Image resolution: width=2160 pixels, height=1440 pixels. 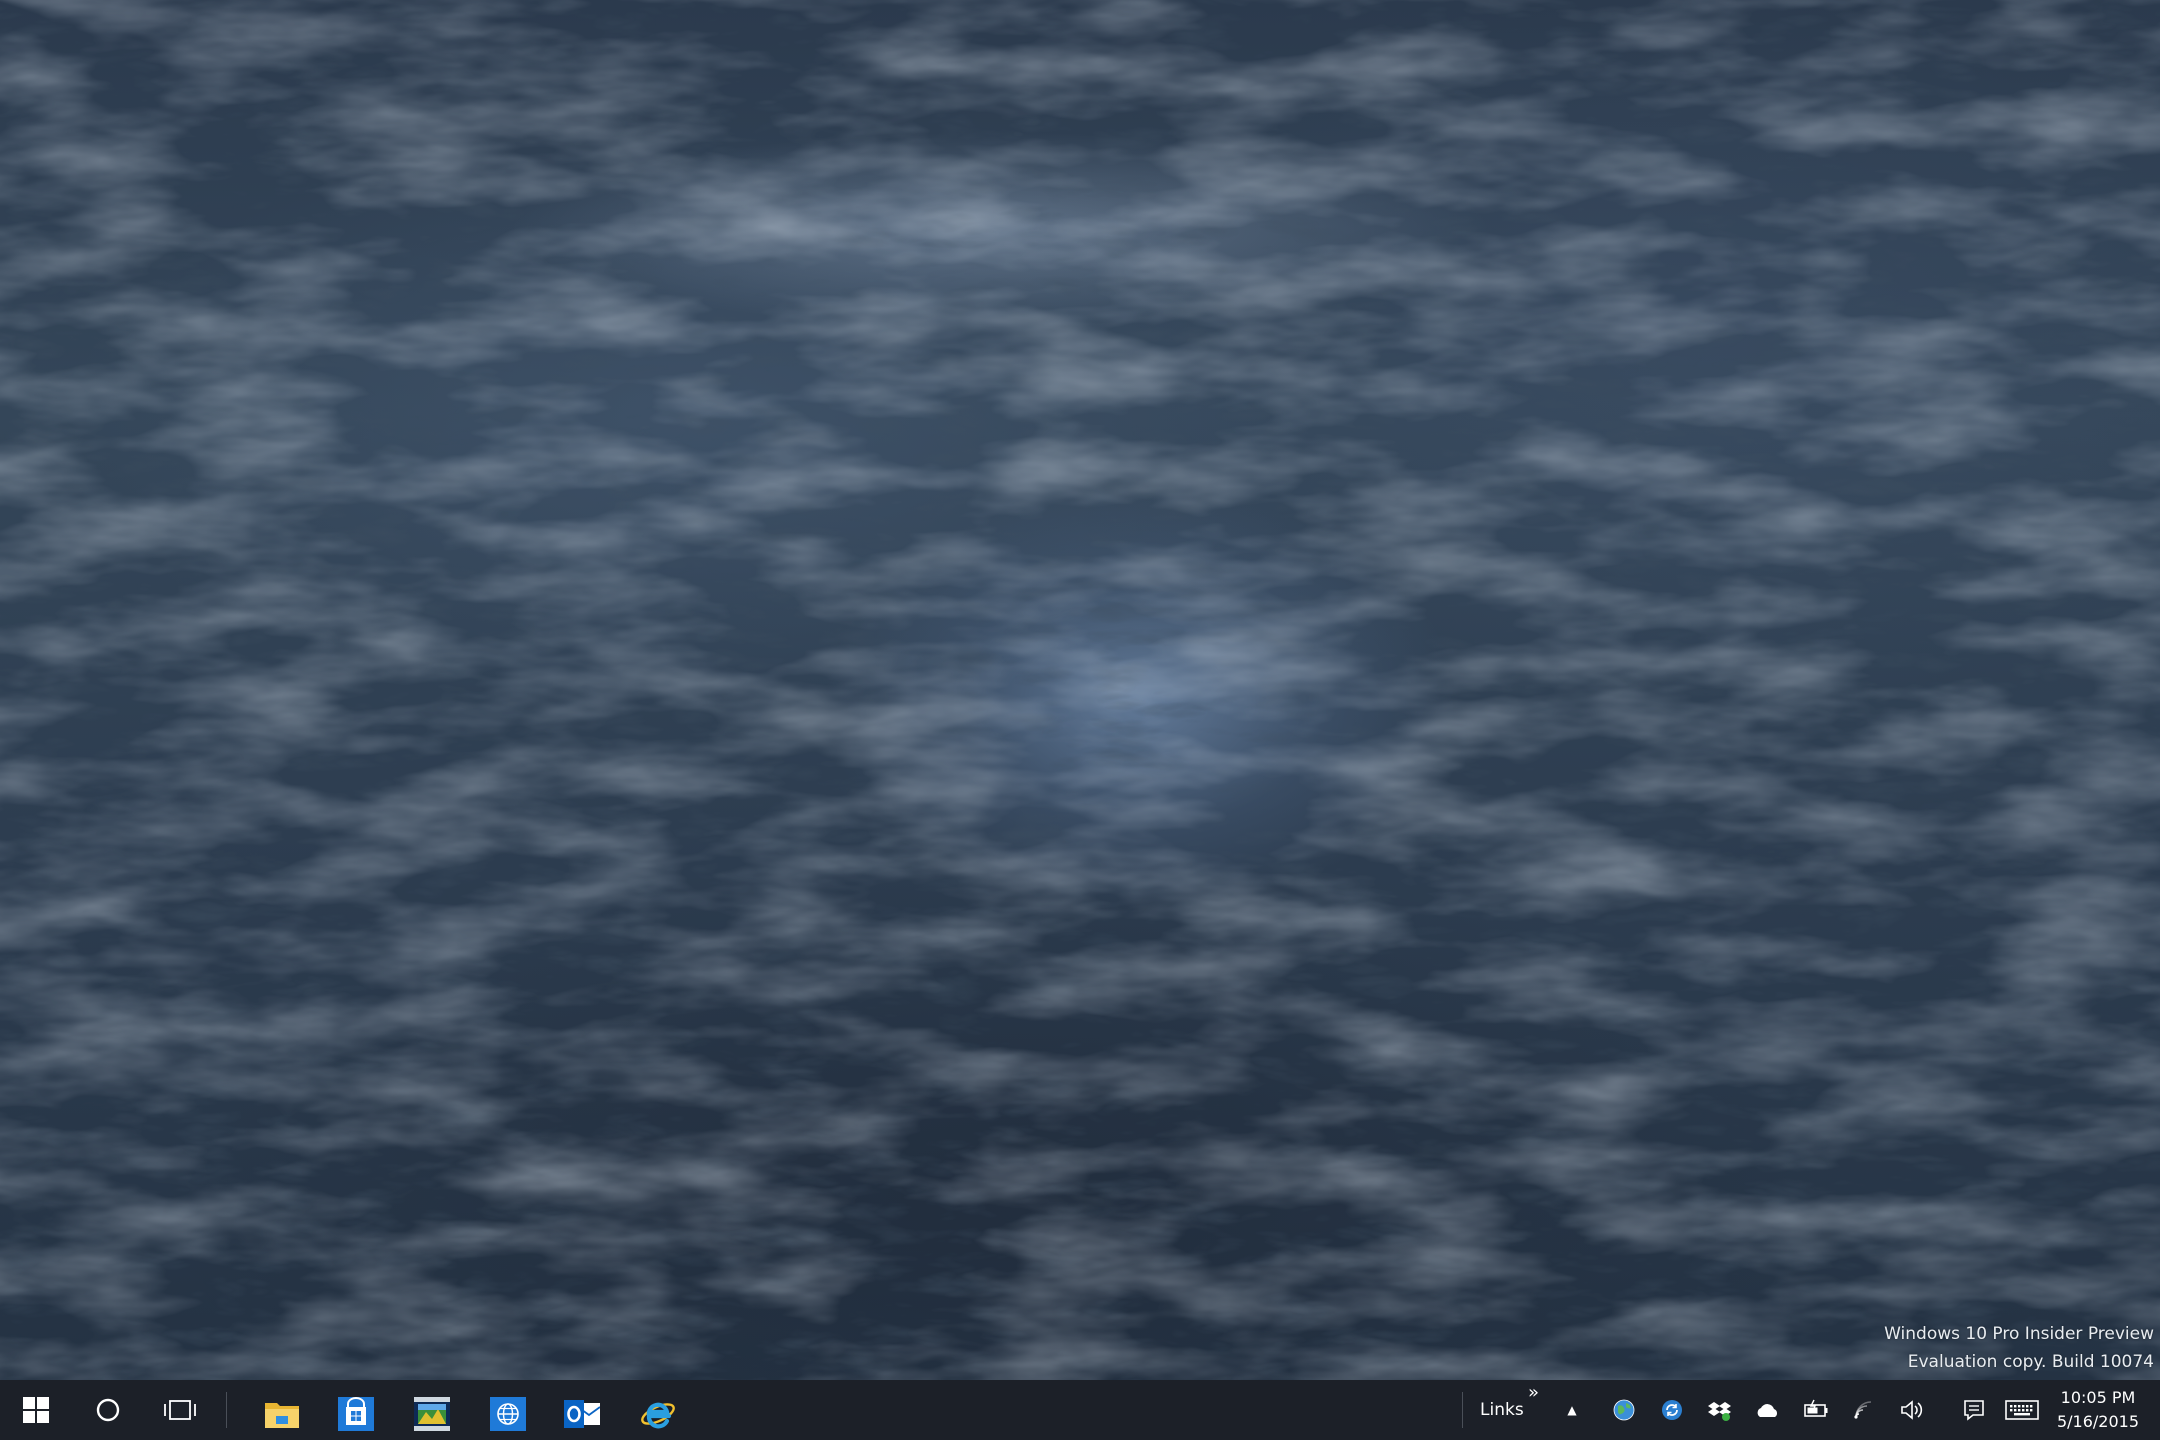 I want to click on onedrive-icon, so click(x=1767, y=1410).